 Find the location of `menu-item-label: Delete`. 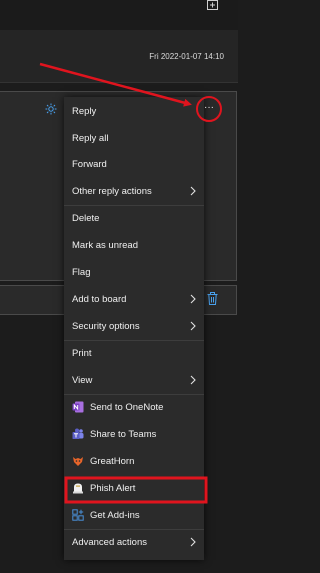

menu-item-label: Delete is located at coordinates (86, 218).